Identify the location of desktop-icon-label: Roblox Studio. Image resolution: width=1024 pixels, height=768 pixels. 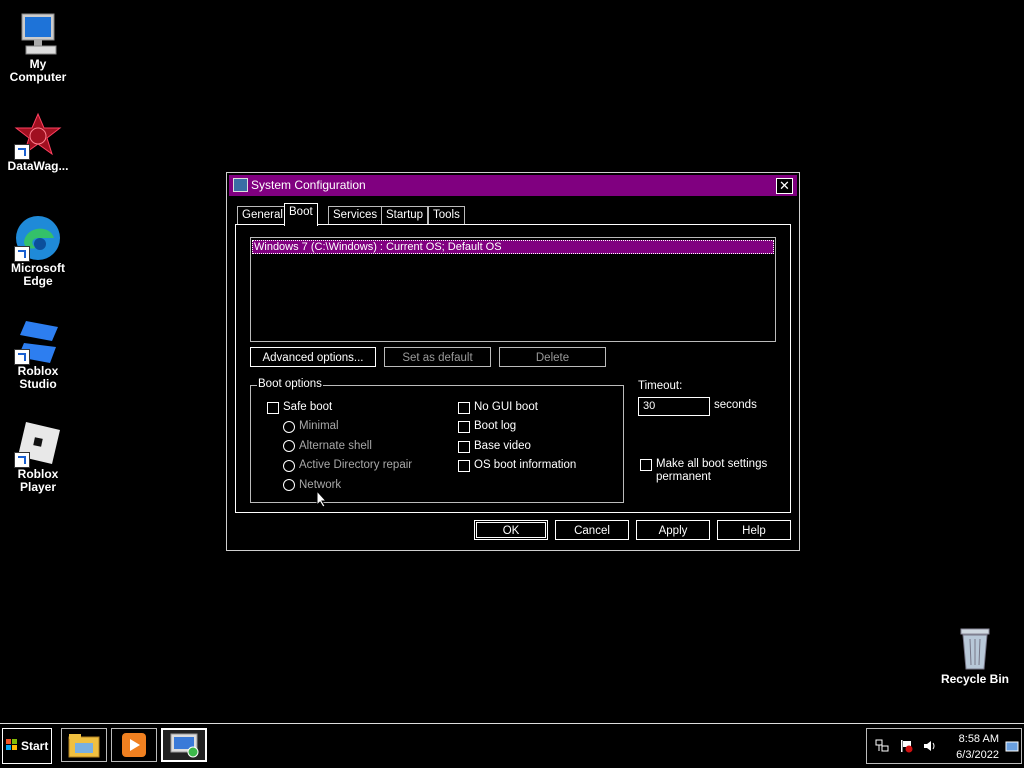
(38, 377).